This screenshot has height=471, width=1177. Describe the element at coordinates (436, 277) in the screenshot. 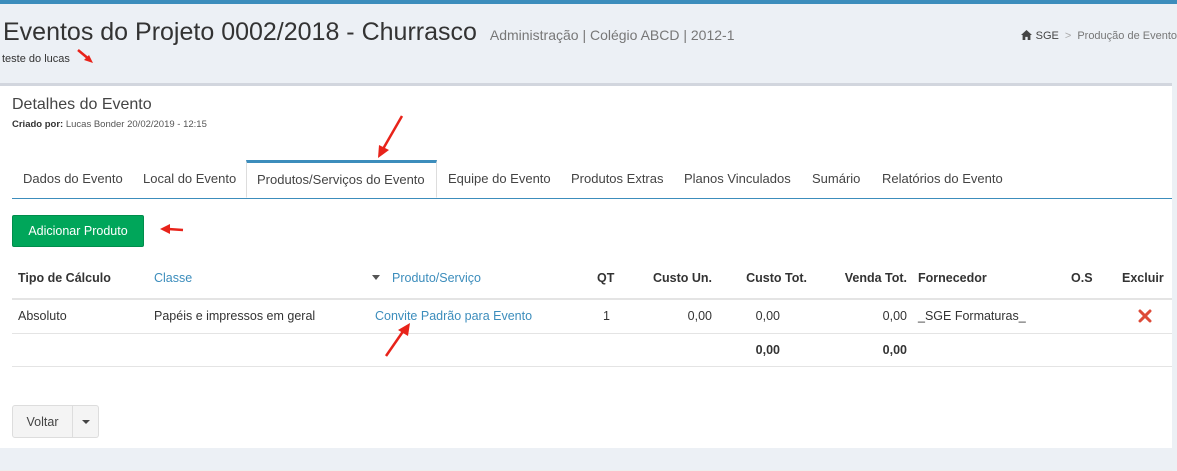

I see `header-produto-label: Produto/Serviço` at that location.